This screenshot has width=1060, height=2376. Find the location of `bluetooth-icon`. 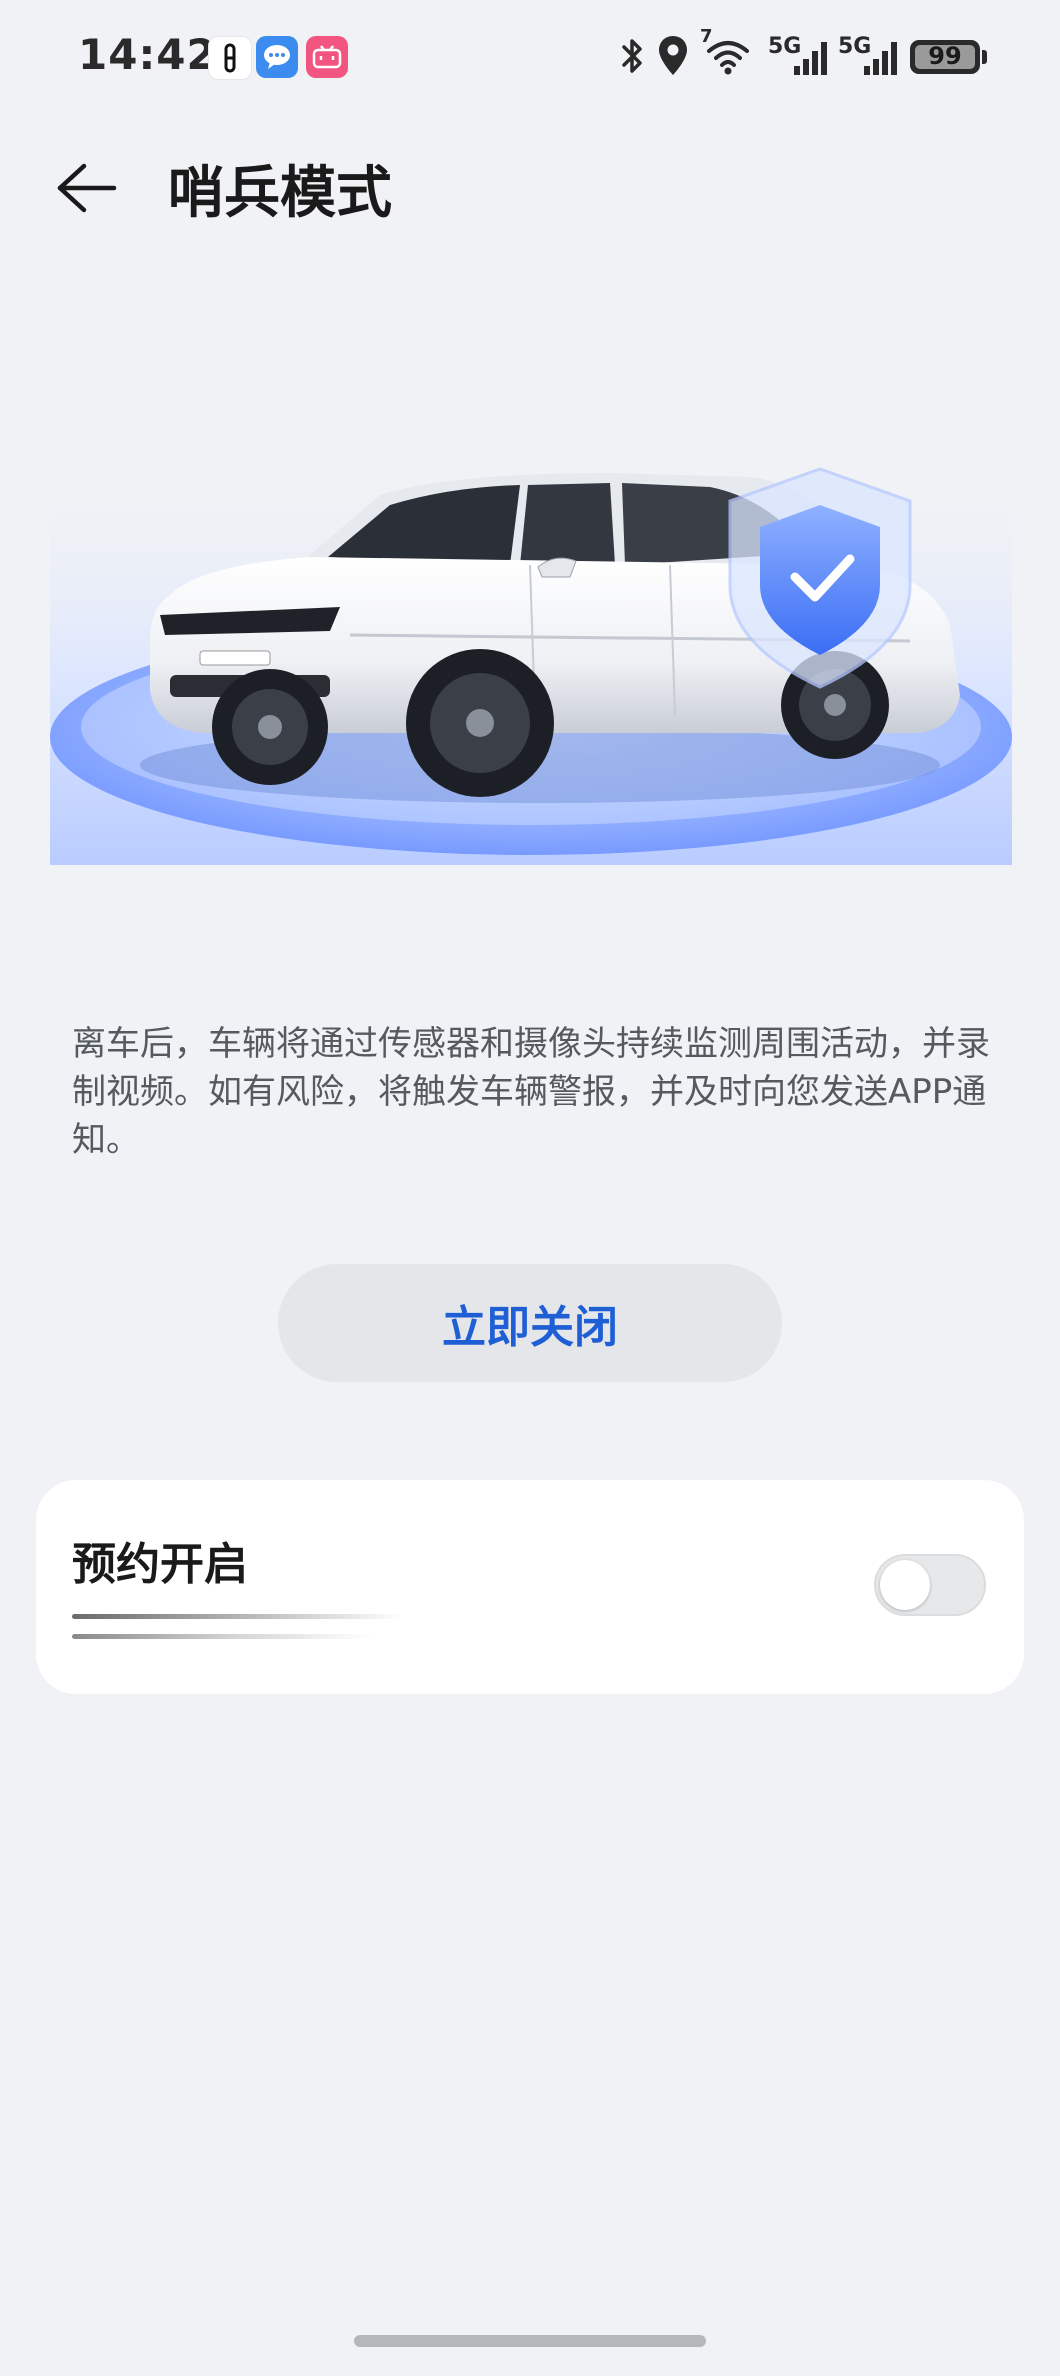

bluetooth-icon is located at coordinates (632, 56).